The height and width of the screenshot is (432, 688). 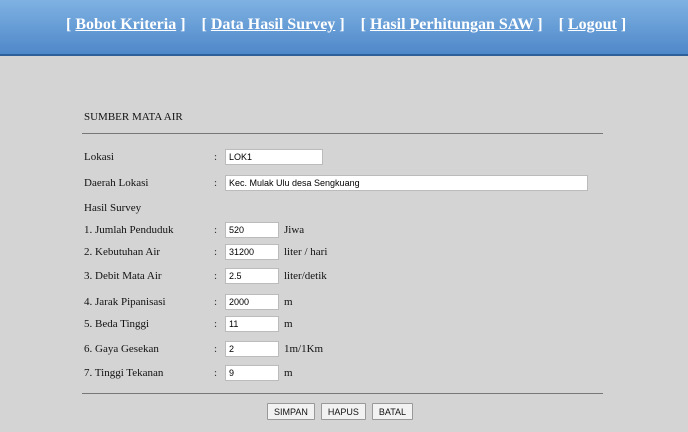 I want to click on jumlah-penduduk-input, so click(x=252, y=230).